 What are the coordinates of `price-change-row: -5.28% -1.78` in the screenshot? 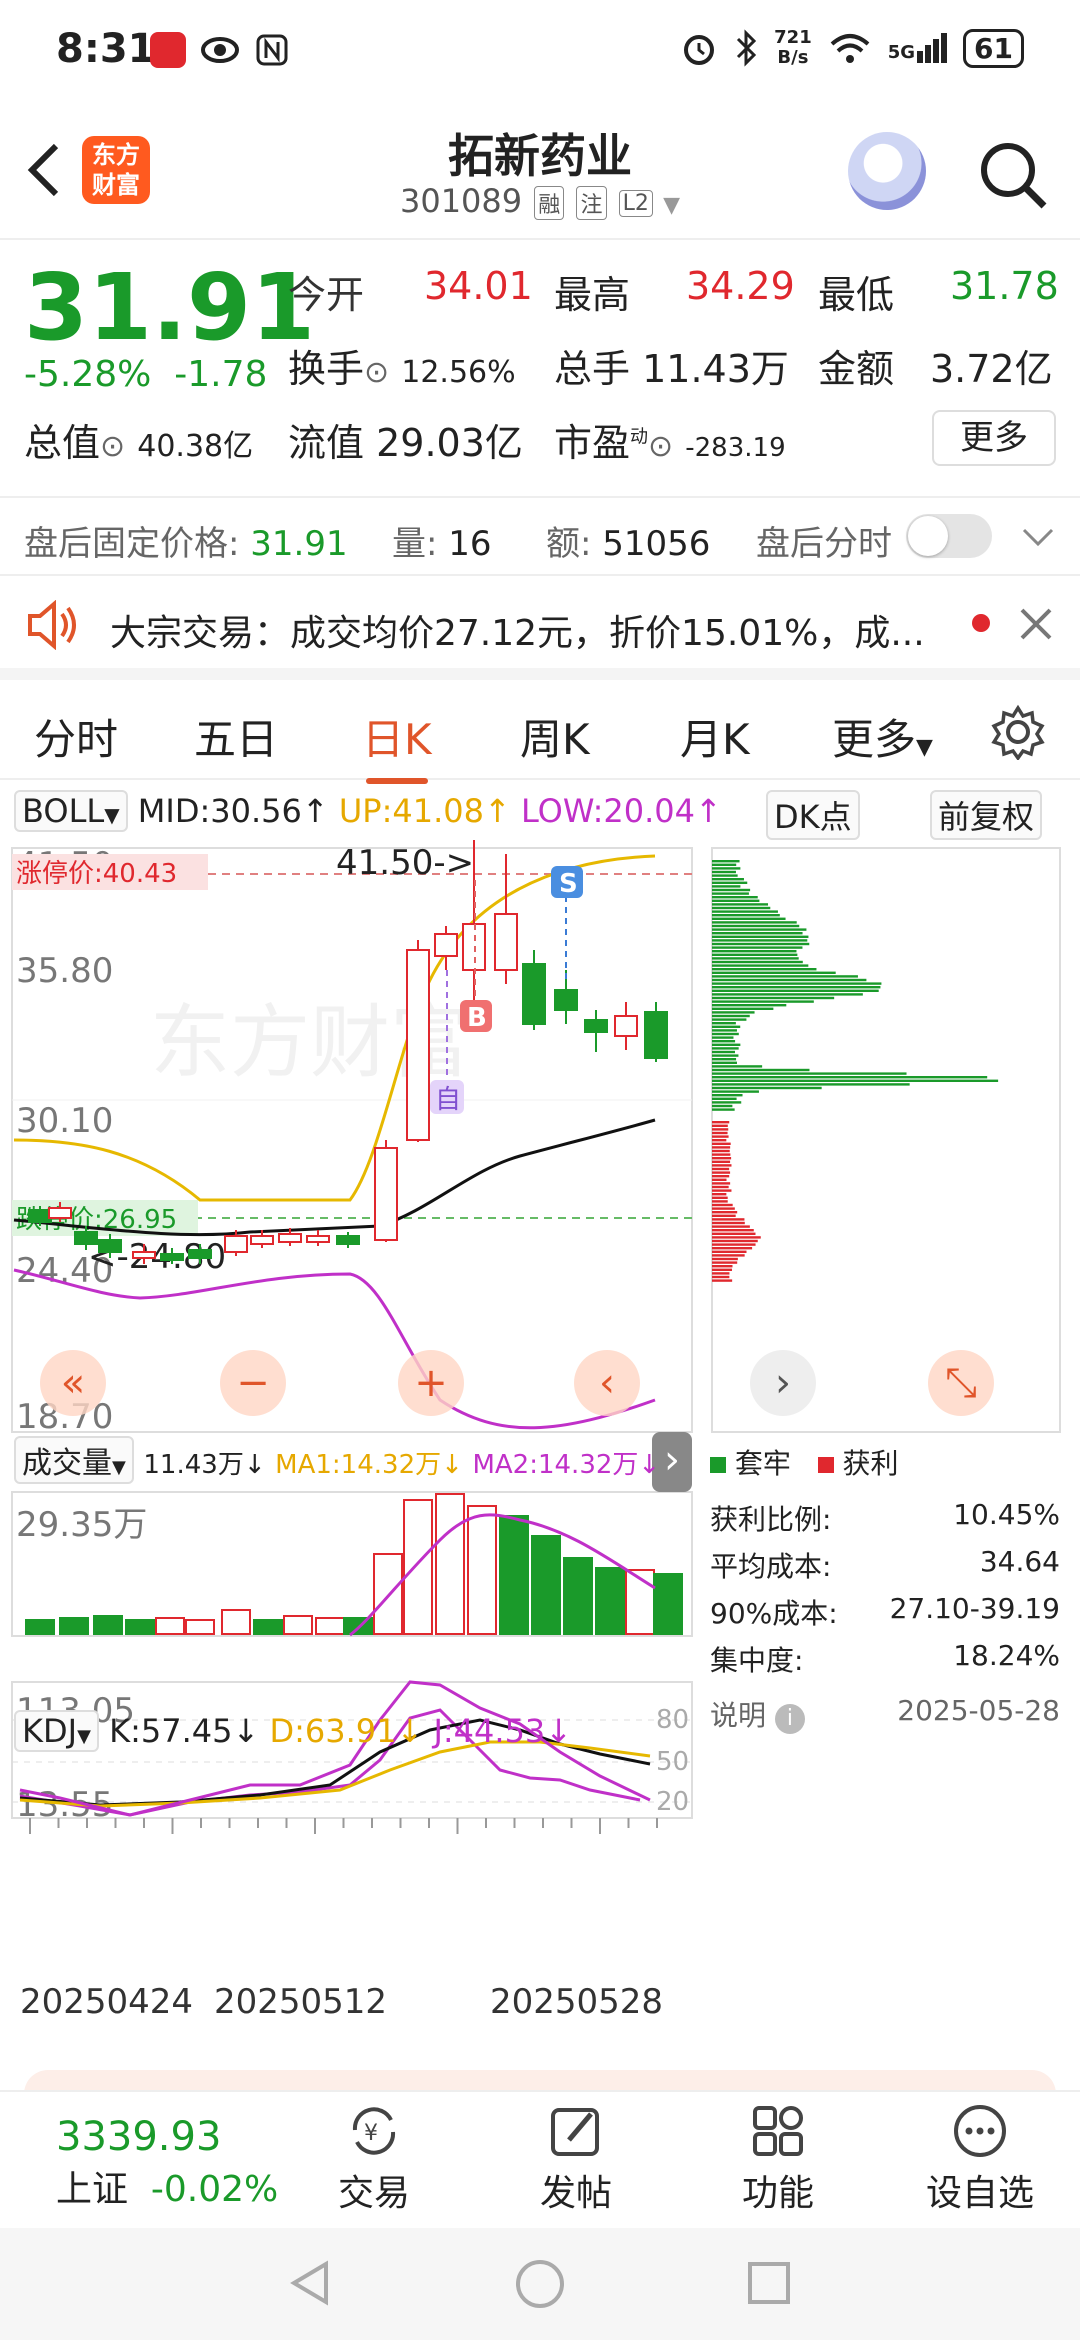 It's located at (145, 374).